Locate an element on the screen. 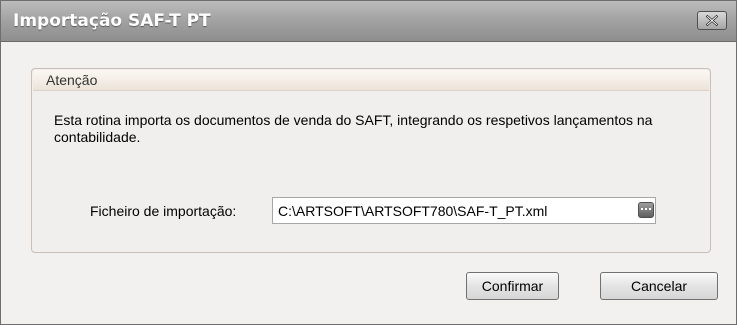  close-icon is located at coordinates (712, 20).